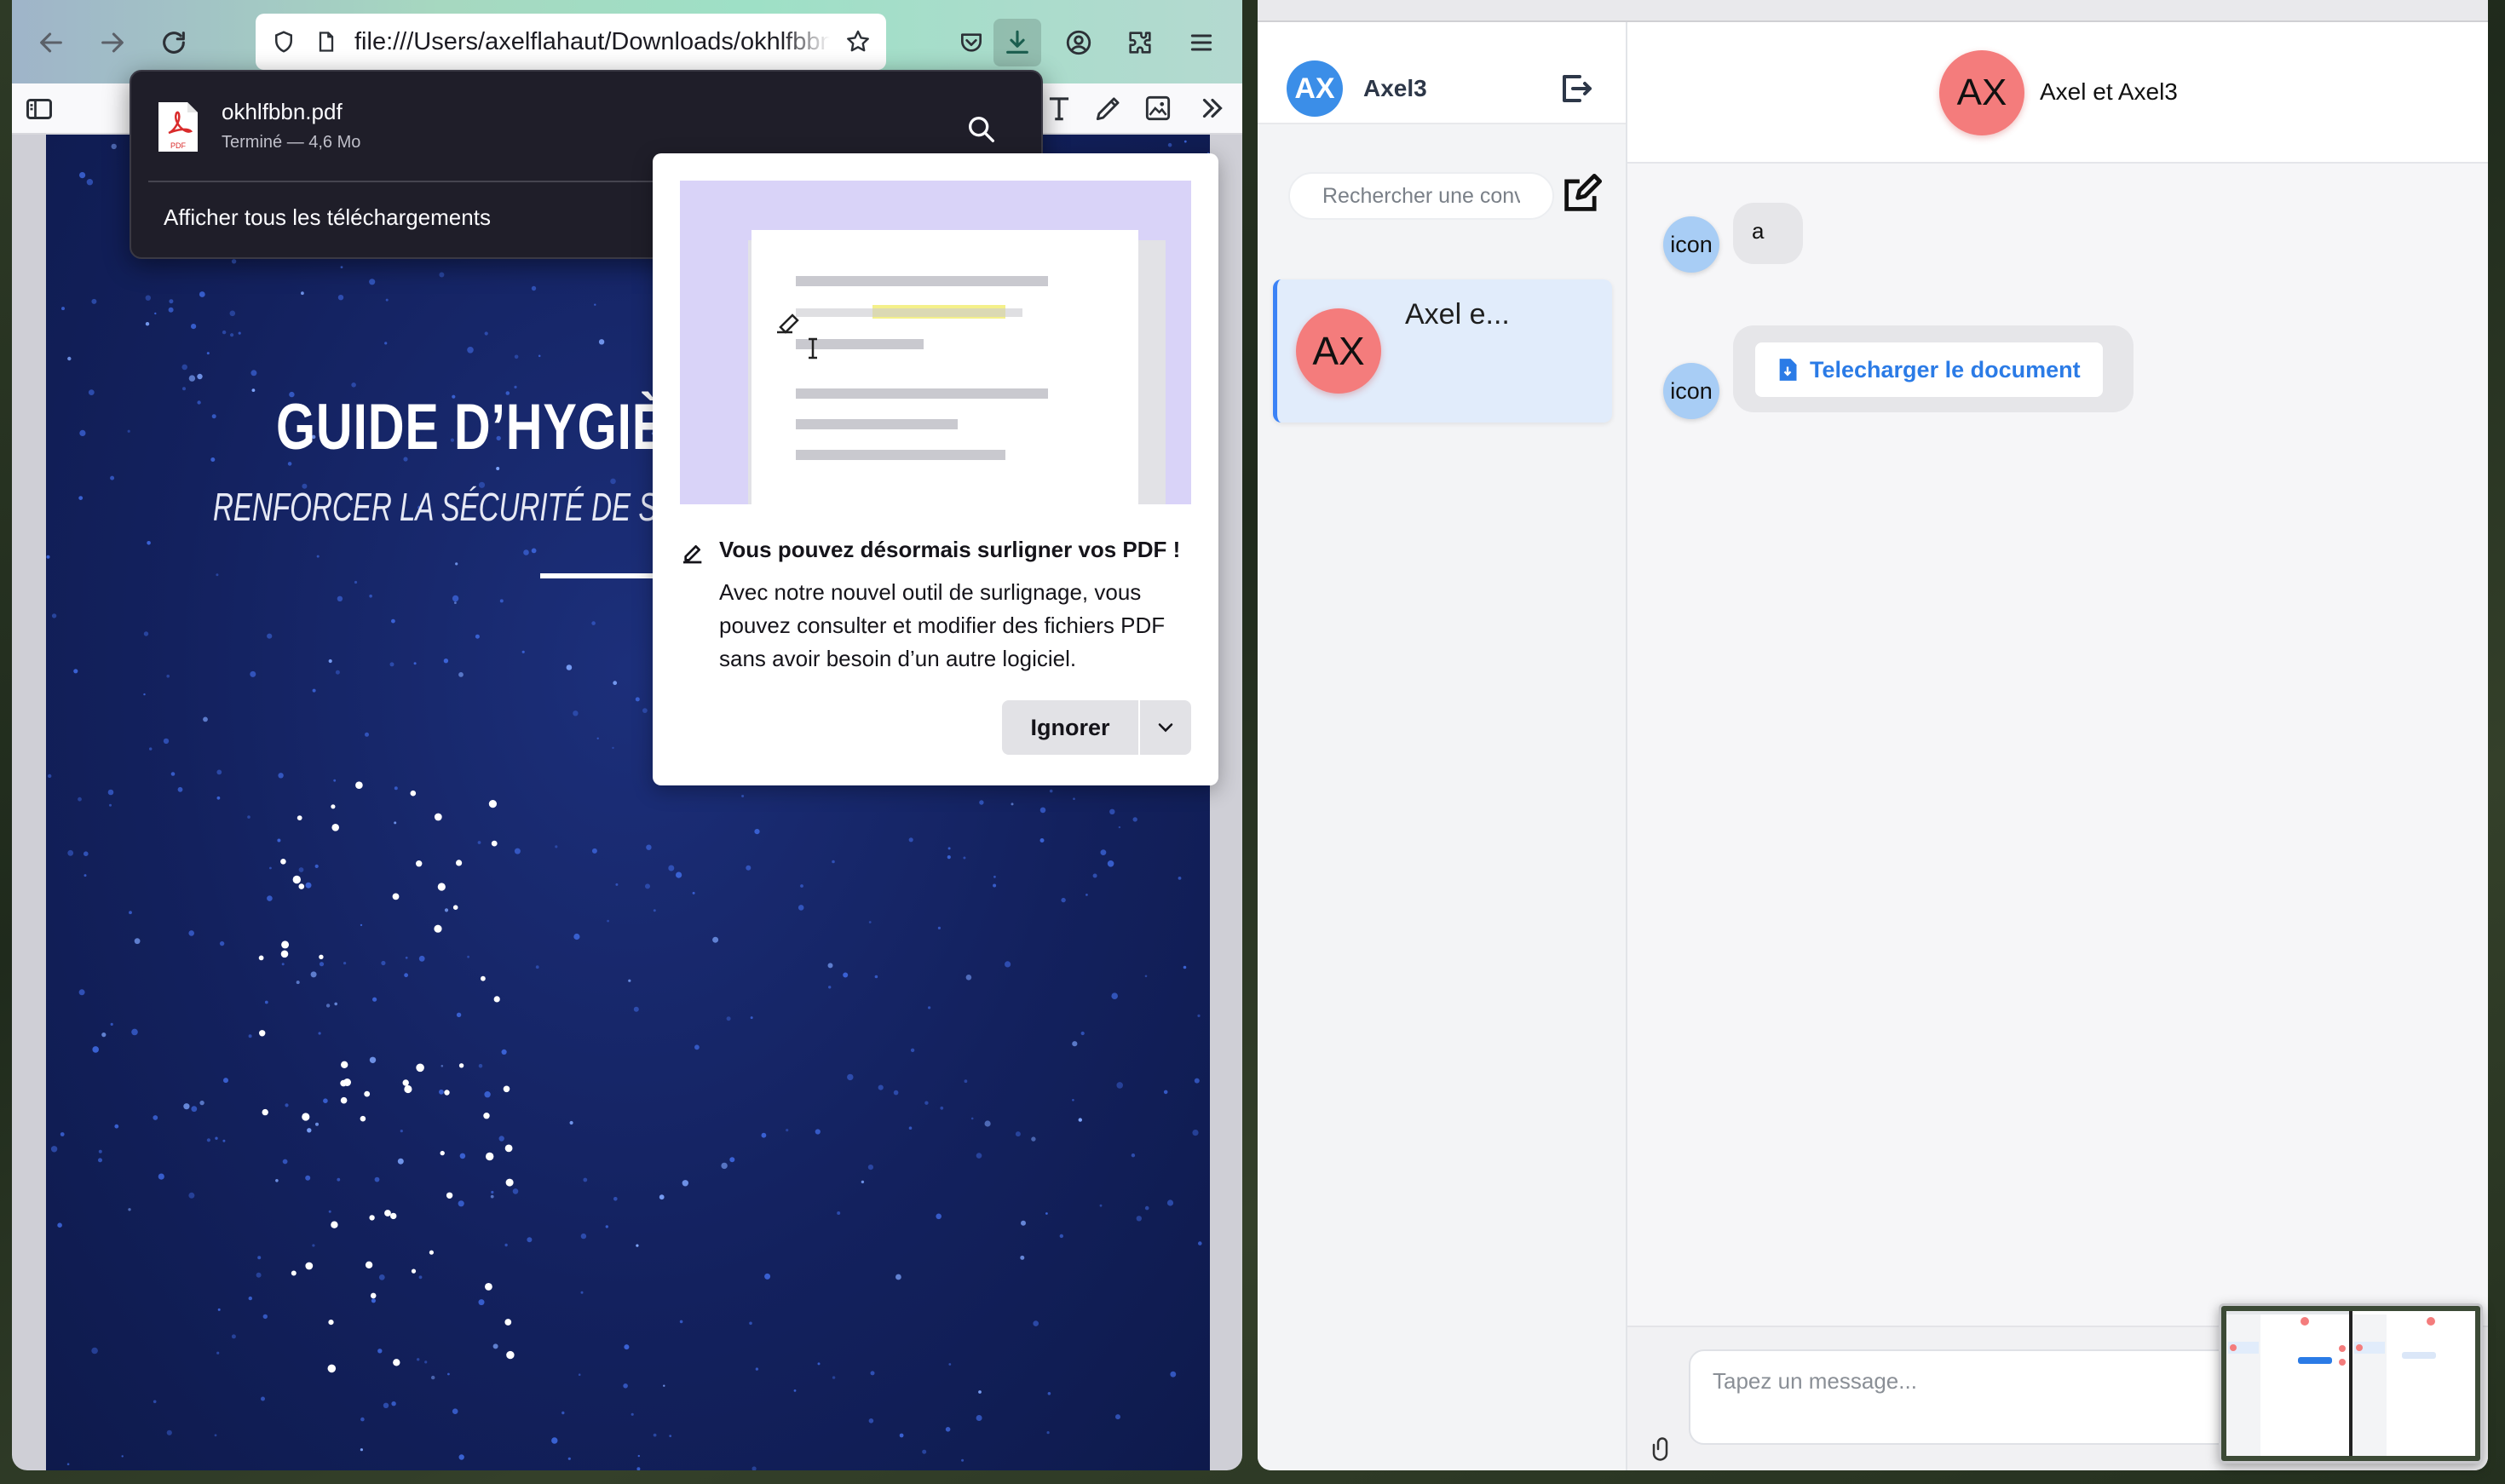 The image size is (2505, 1484). What do you see at coordinates (1768, 234) in the screenshot?
I see `message-bubble: a` at bounding box center [1768, 234].